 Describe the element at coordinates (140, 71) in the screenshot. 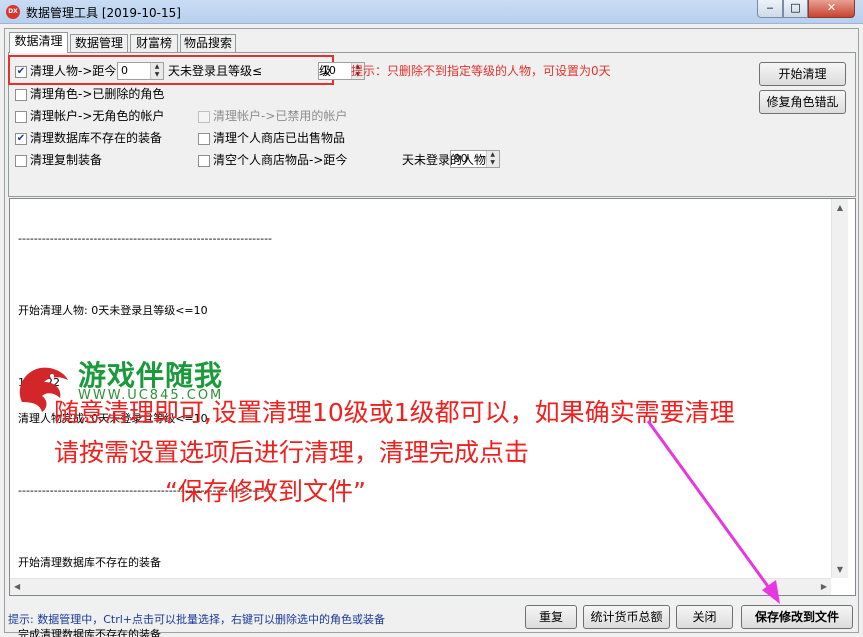

I see `days-spinner: 0 ▲ ▼` at that location.